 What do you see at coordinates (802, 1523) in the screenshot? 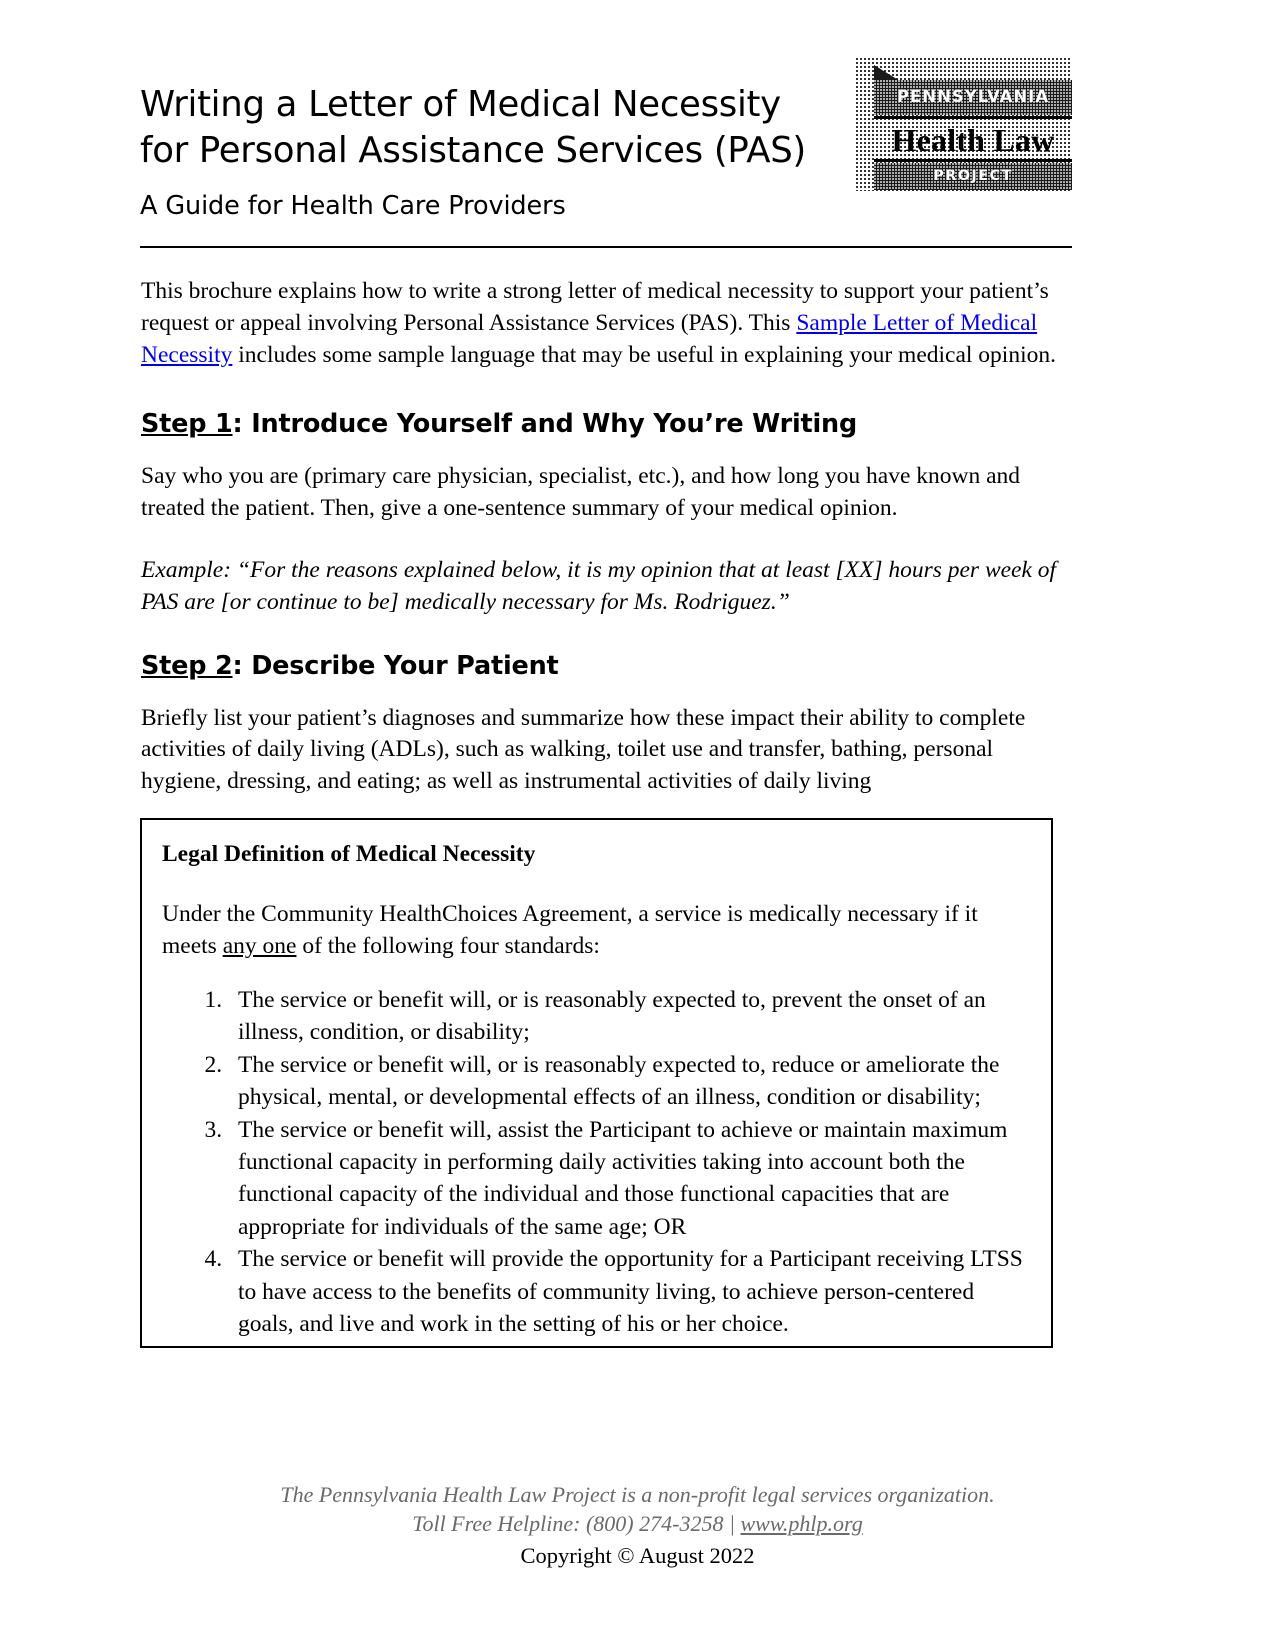
I see `phlp-website-link: www.phlp.org` at bounding box center [802, 1523].